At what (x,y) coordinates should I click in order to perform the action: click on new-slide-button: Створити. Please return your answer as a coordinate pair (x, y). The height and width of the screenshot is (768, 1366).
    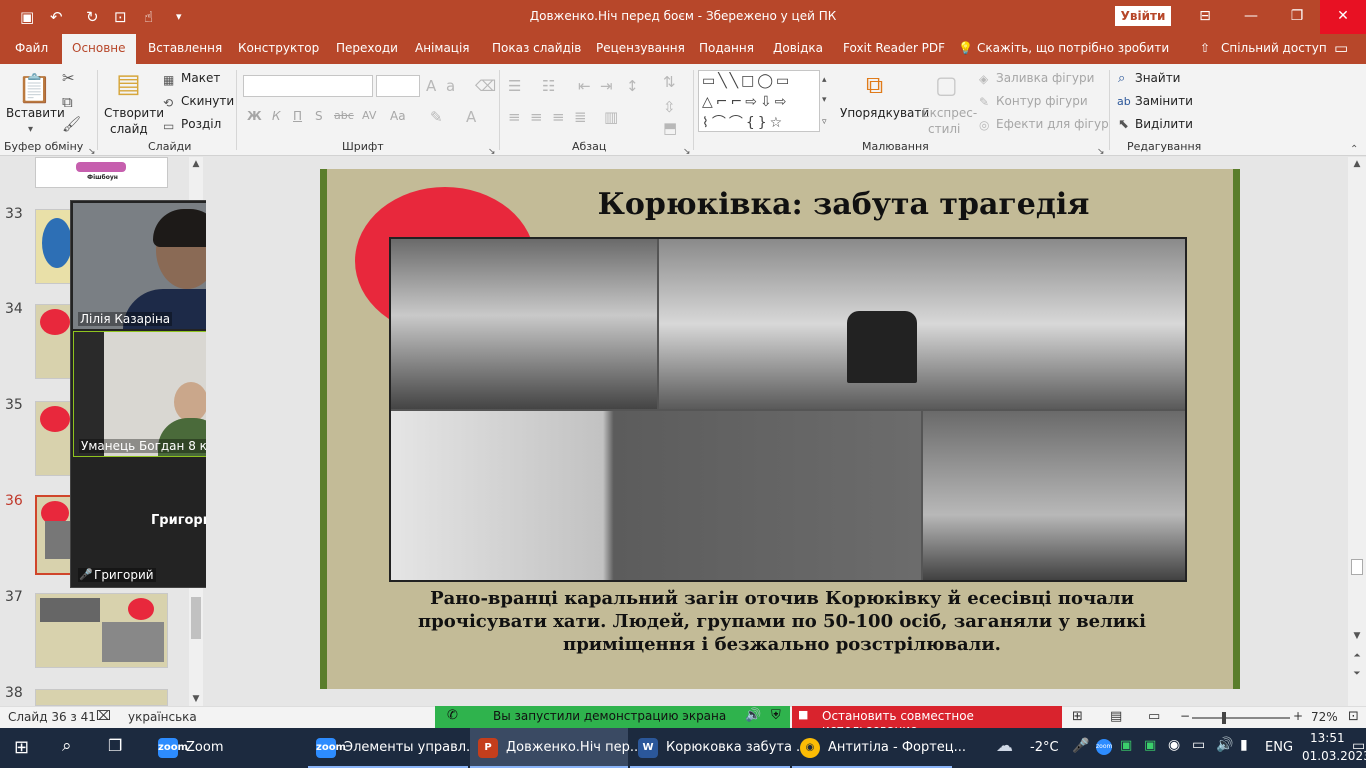
    Looking at the image, I should click on (134, 113).